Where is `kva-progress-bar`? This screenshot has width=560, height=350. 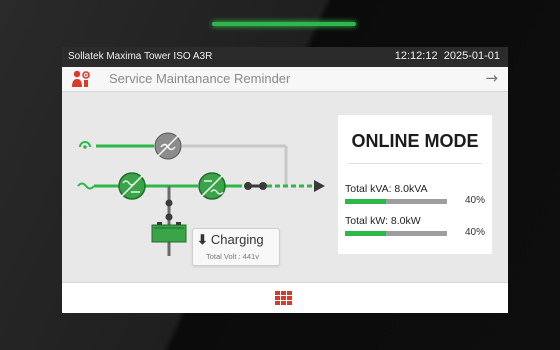 kva-progress-bar is located at coordinates (396, 201).